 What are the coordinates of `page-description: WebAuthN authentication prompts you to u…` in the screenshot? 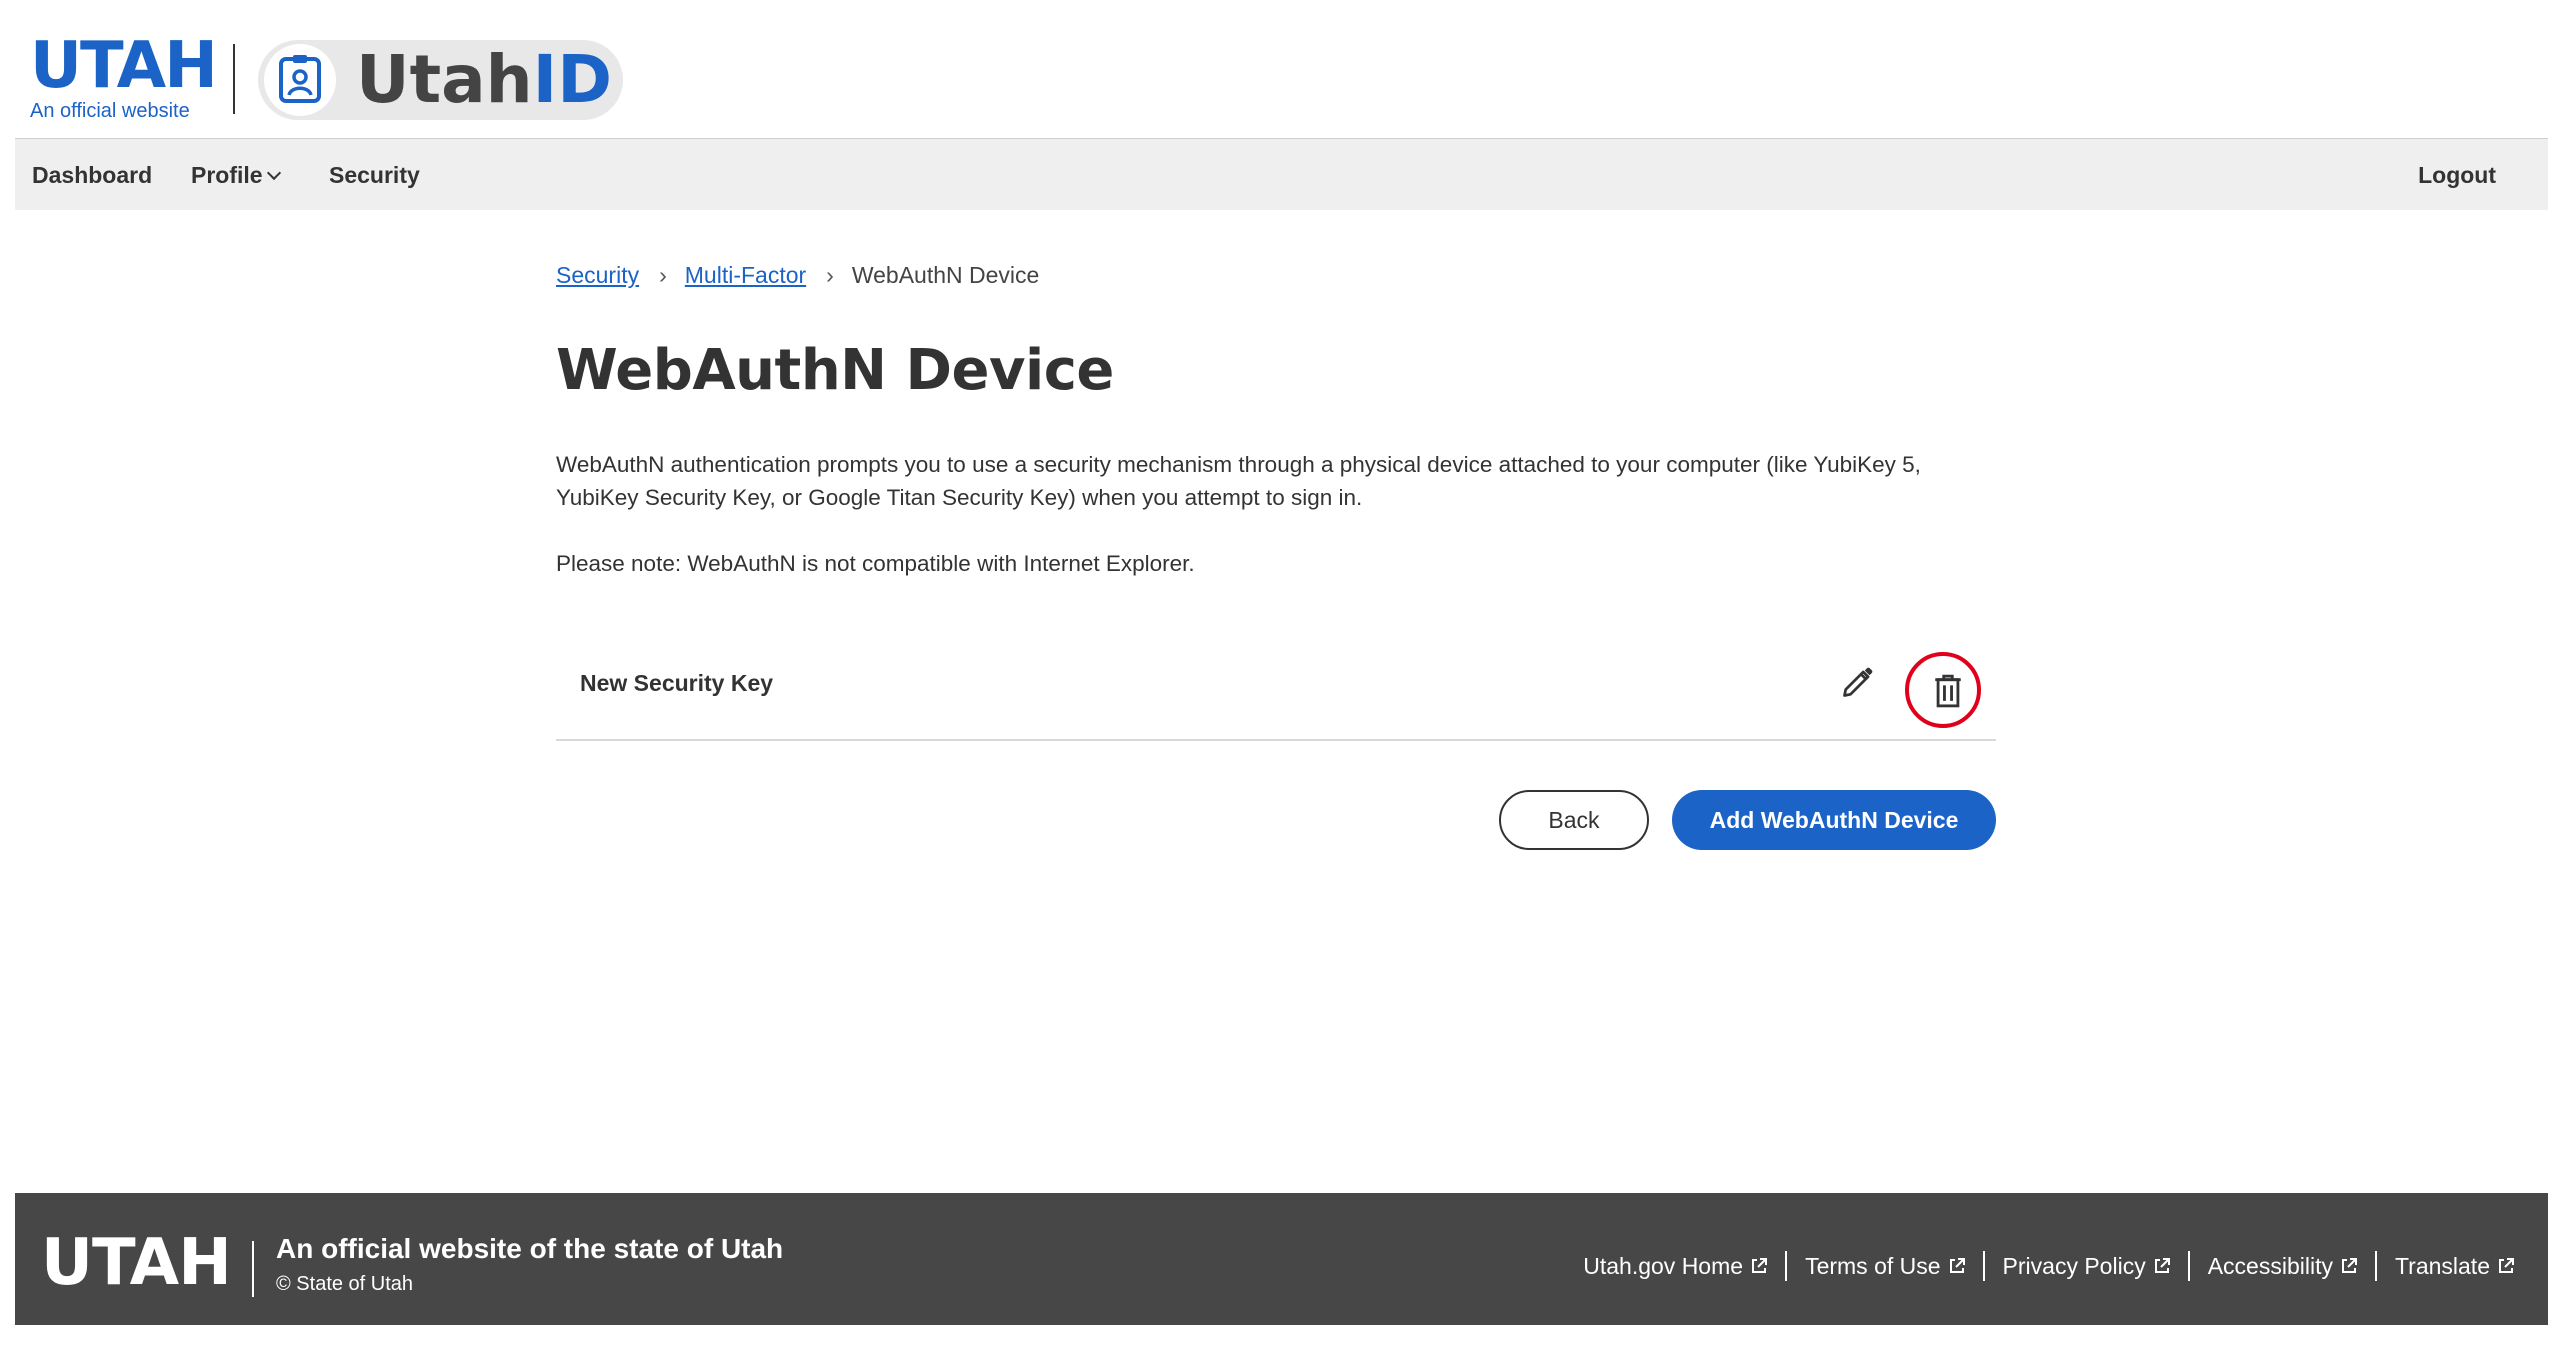 It's located at (1238, 481).